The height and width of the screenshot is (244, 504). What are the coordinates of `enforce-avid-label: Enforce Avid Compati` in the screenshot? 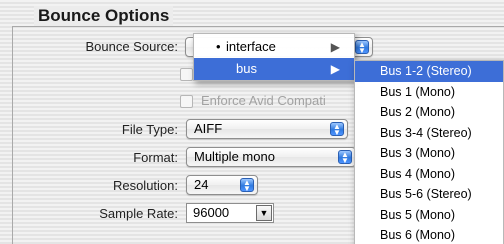 It's located at (263, 100).